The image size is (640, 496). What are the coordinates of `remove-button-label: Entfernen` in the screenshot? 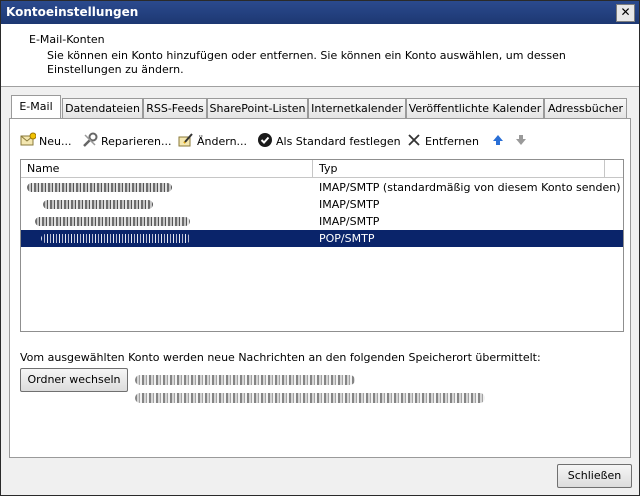 It's located at (452, 141).